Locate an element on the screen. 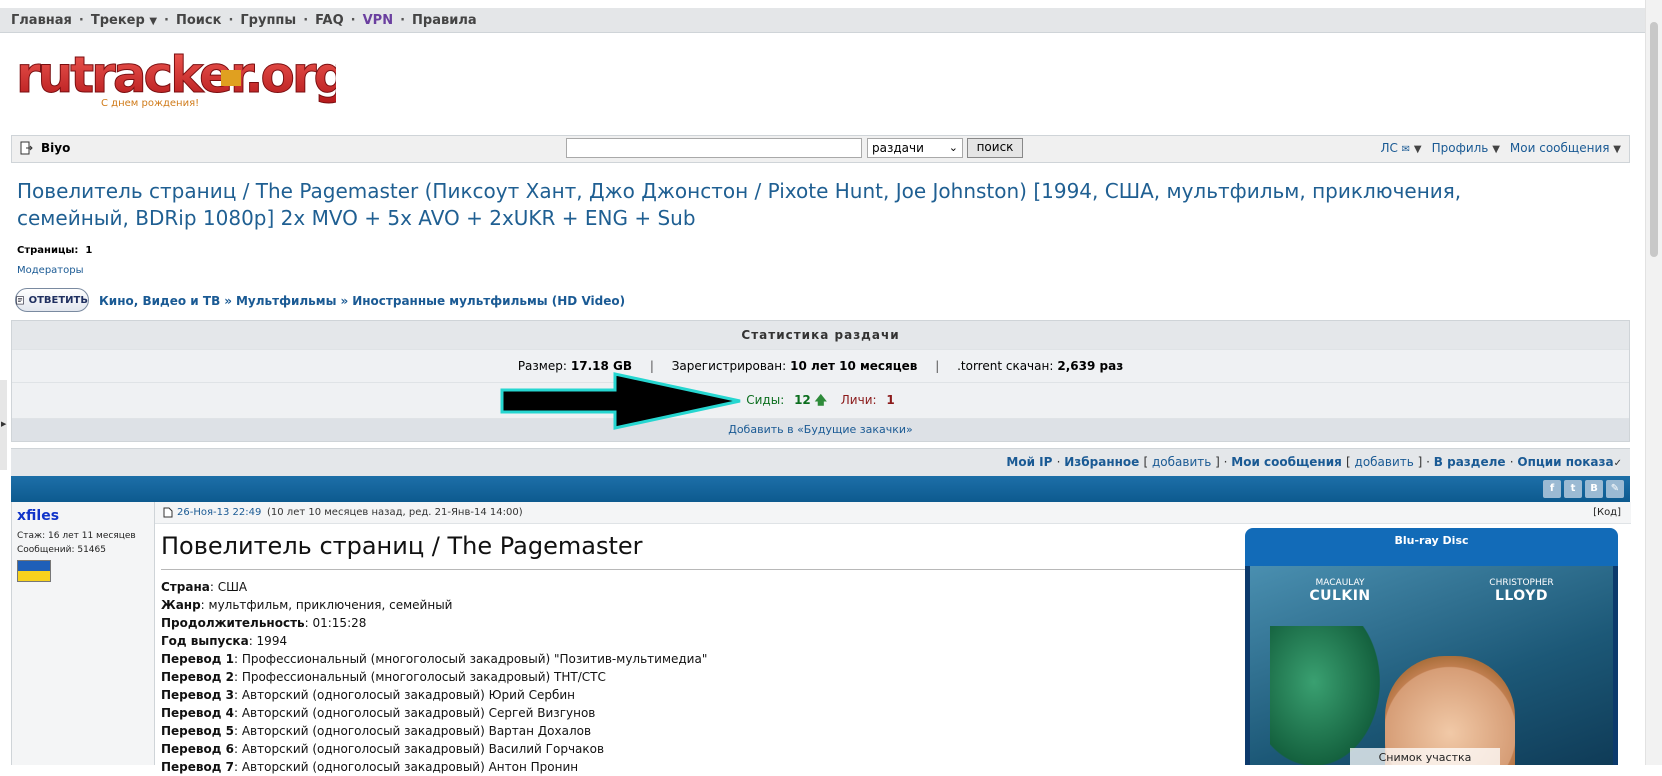 The image size is (1662, 776). nav-rules: Правила is located at coordinates (444, 20).